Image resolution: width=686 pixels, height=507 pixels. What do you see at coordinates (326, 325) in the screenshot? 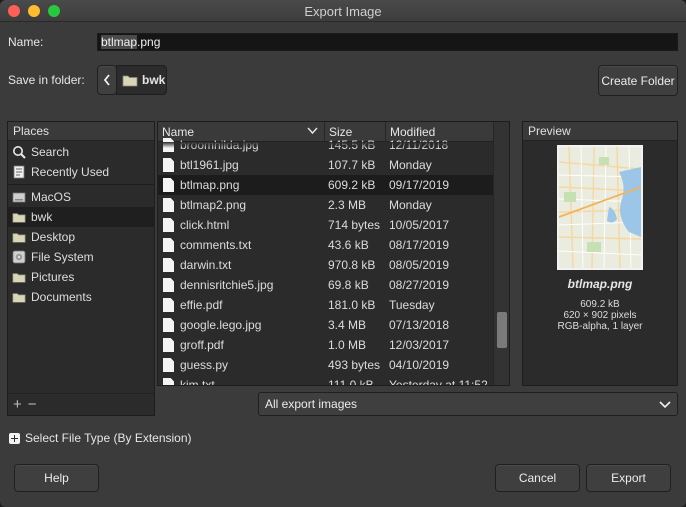
I see `file-row: google.lego.jpg 3.4 MB 07/13/2018` at bounding box center [326, 325].